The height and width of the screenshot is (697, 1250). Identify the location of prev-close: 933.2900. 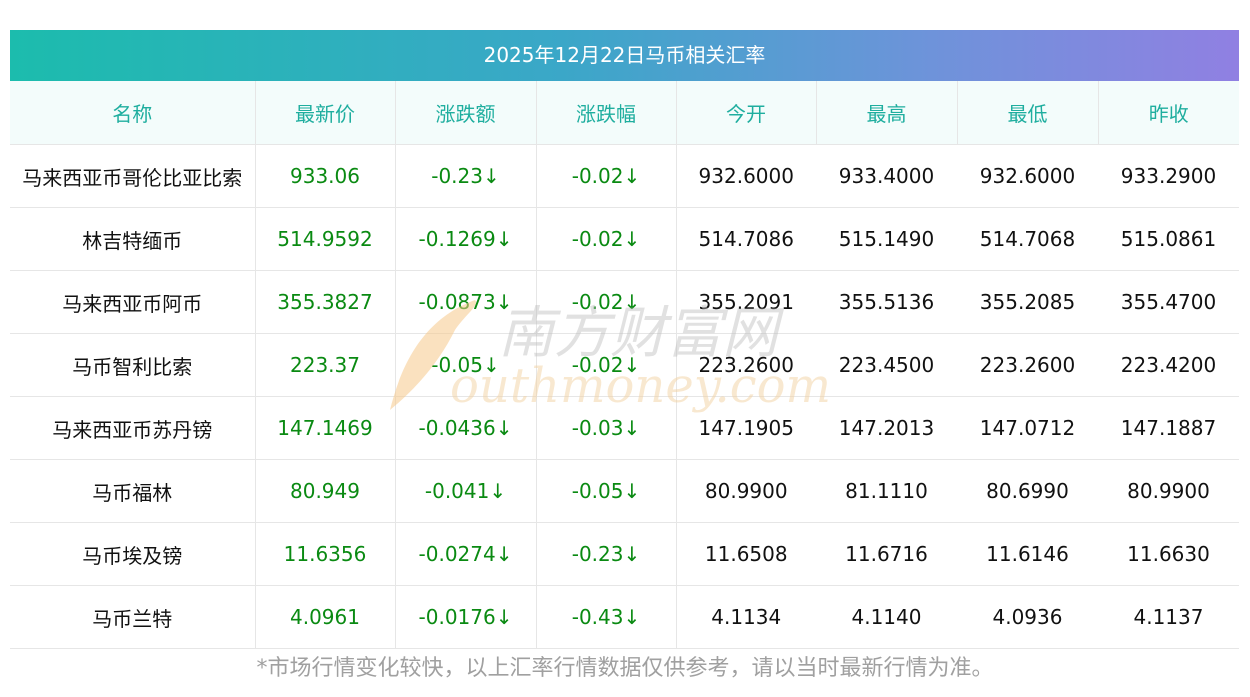
(1168, 176).